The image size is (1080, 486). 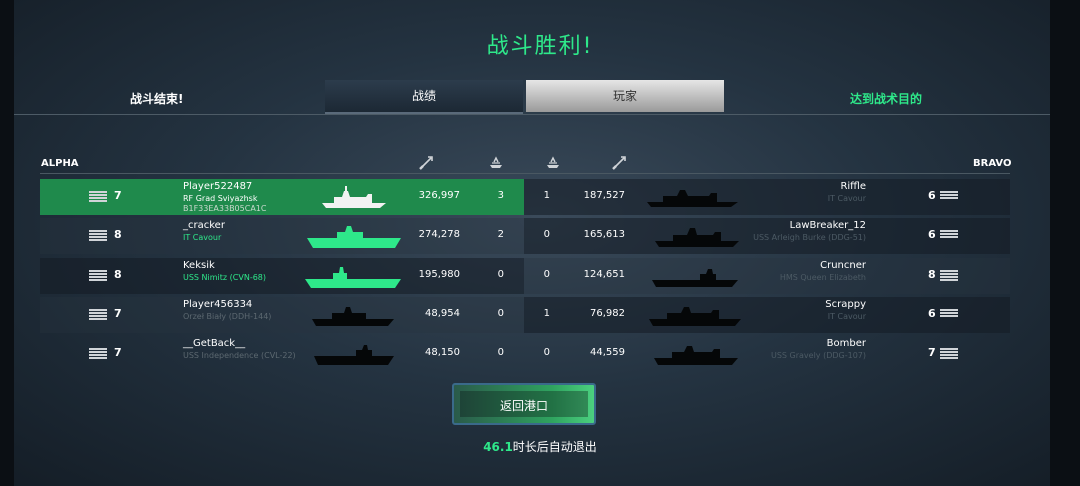 I want to click on objective-achieved-label: 达到战术目的, so click(x=886, y=99).